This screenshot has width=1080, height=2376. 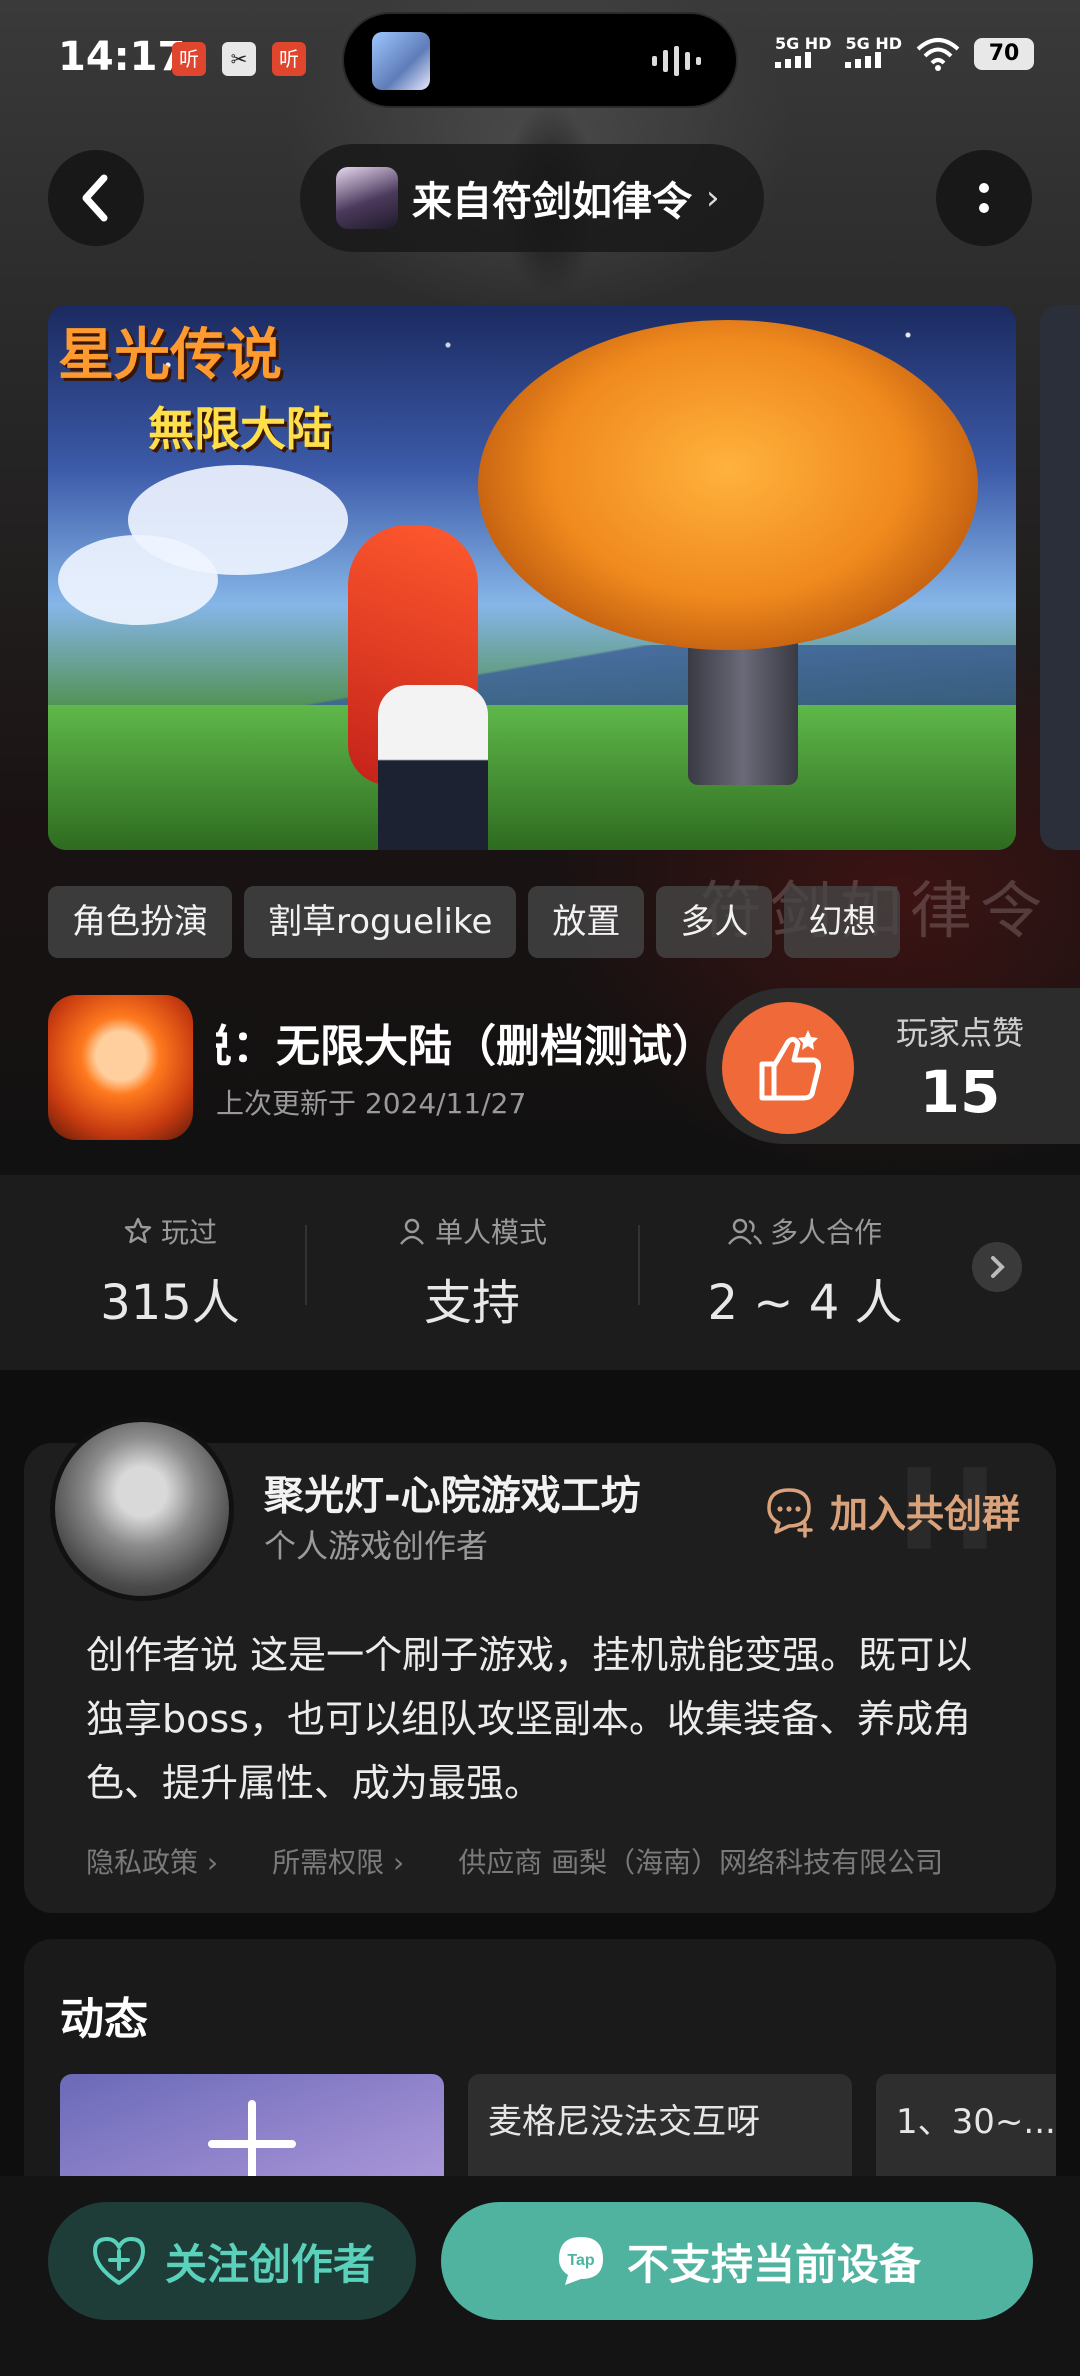 What do you see at coordinates (842, 922) in the screenshot?
I see `tag-item: 幻想` at bounding box center [842, 922].